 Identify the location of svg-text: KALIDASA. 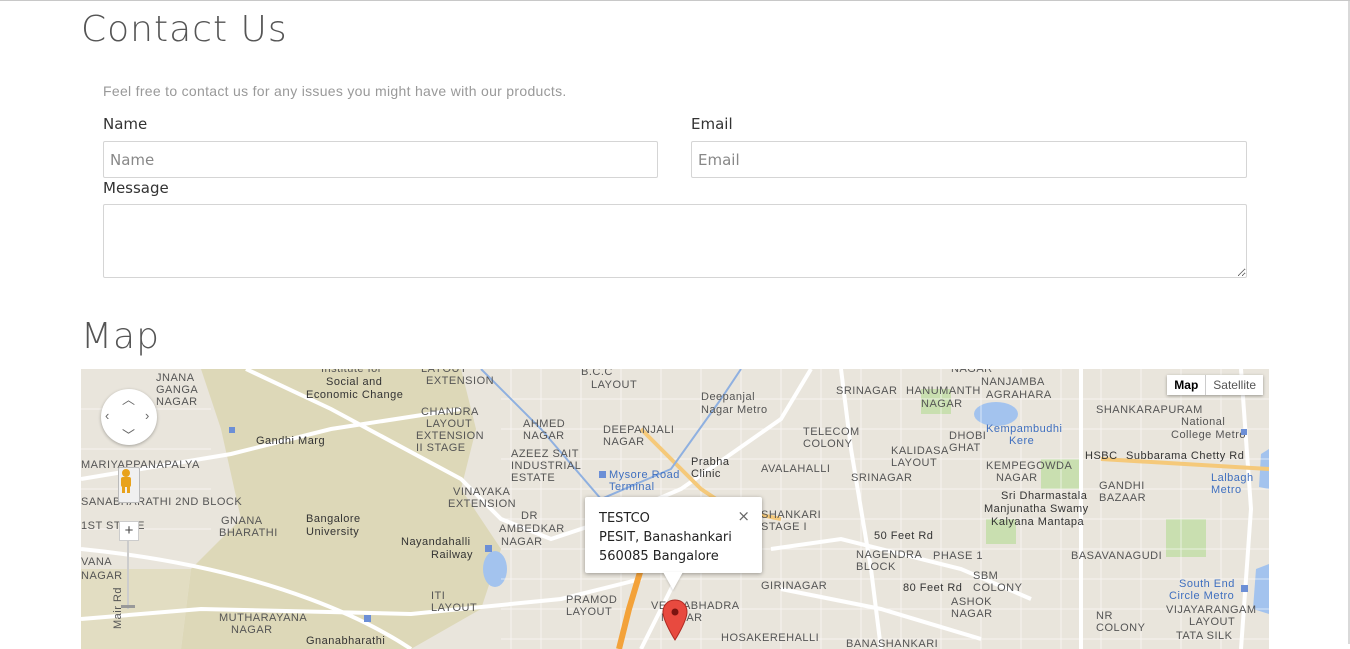
(920, 451).